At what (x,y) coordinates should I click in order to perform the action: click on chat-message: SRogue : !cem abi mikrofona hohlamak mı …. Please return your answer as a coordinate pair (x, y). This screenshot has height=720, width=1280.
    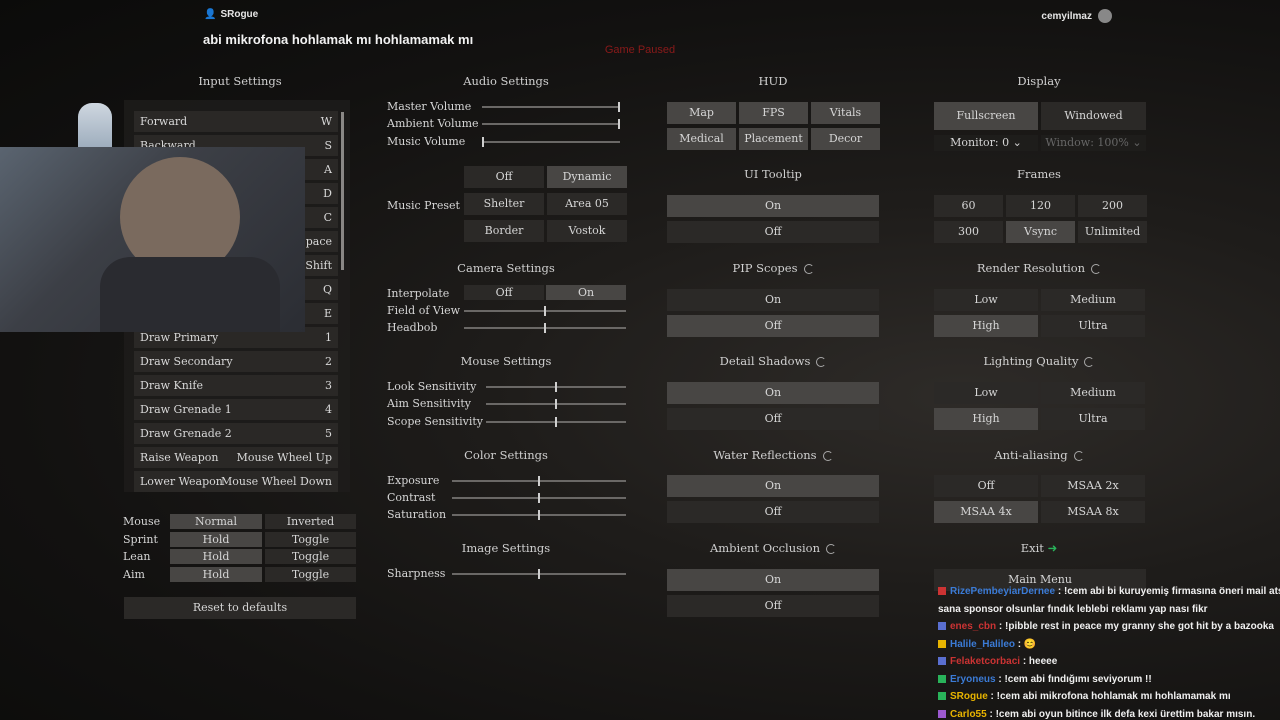
    Looking at the image, I should click on (1084, 696).